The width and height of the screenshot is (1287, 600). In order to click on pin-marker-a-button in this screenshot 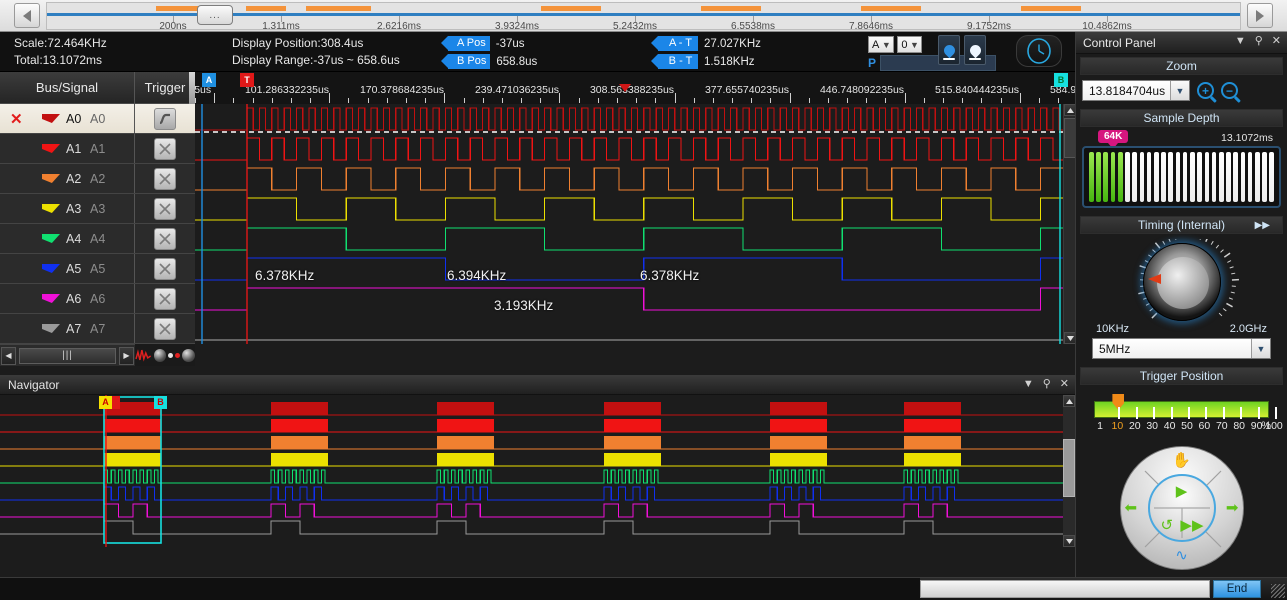, I will do `click(949, 50)`.